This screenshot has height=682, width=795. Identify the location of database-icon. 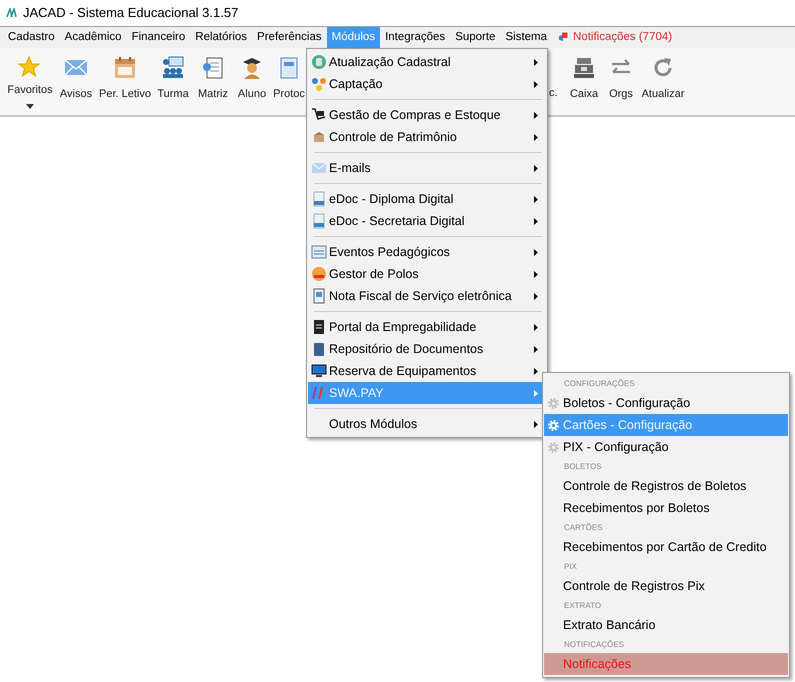
(318, 62).